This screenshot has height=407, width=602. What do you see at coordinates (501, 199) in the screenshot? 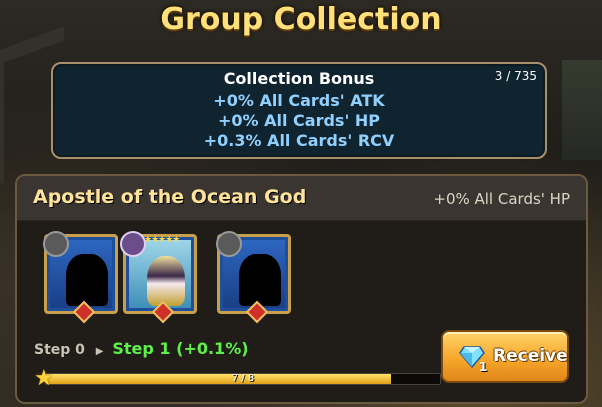
I see `group-bonus: +0% All Cards' HP` at bounding box center [501, 199].